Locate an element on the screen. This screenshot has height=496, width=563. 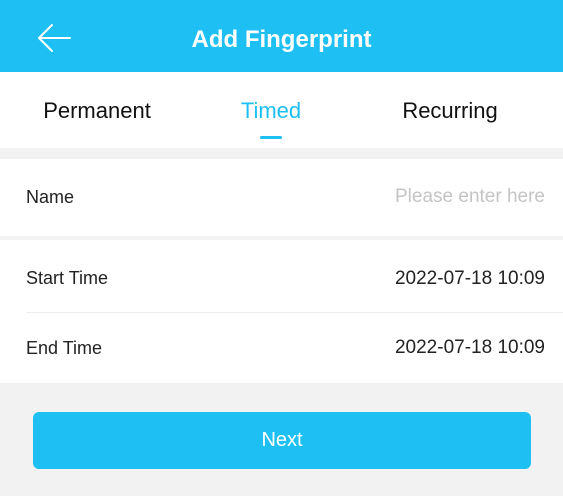
app-header: Add Fingerprint is located at coordinates (281, 36).